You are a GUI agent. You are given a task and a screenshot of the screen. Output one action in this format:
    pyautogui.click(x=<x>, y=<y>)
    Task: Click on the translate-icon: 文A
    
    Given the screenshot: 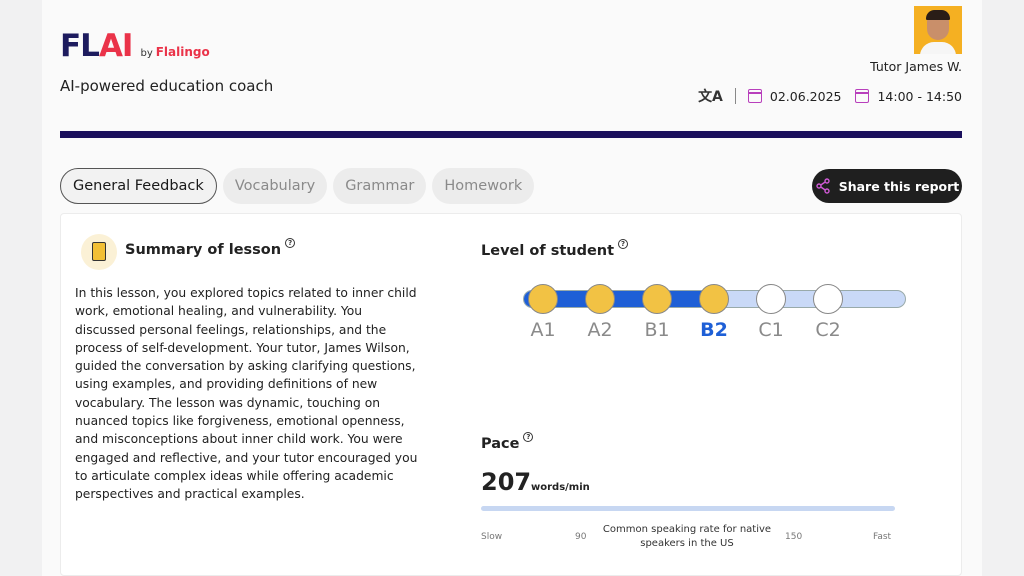 What is the action you would take?
    pyautogui.click(x=710, y=96)
    